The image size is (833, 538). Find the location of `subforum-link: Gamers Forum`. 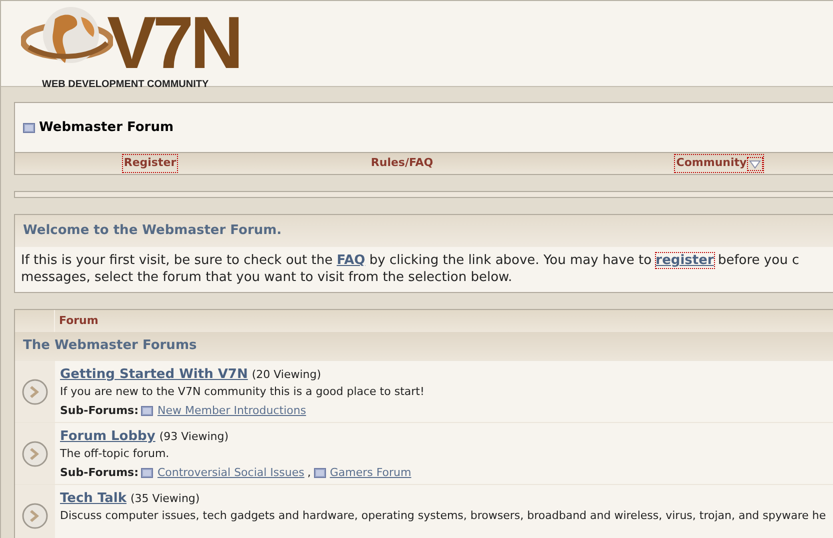

subforum-link: Gamers Forum is located at coordinates (371, 472).